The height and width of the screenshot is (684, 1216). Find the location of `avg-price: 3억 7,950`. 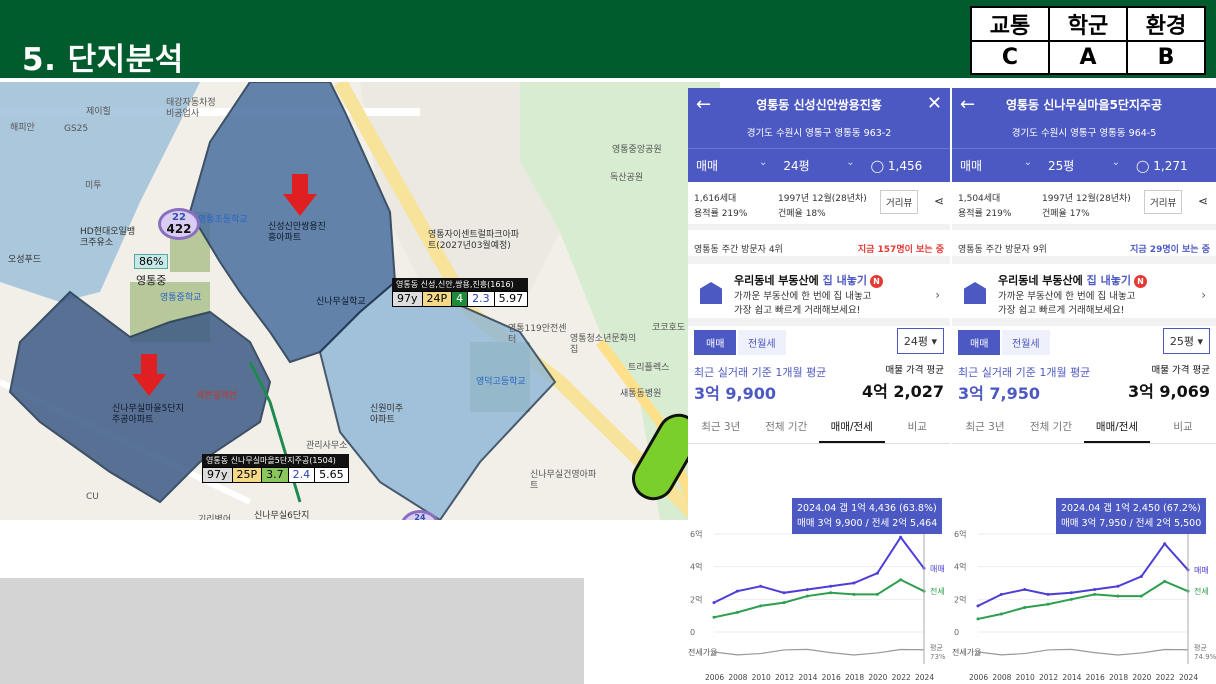

avg-price: 3억 7,950 is located at coordinates (999, 393).